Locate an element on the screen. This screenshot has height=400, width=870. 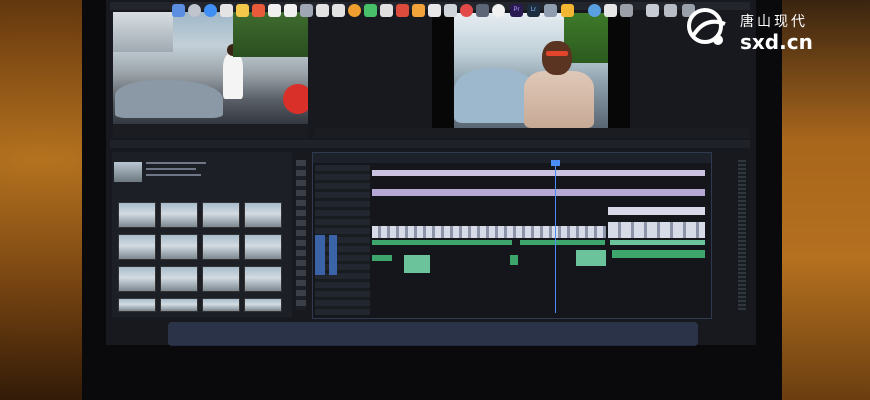
mail-icon is located at coordinates (226, 10).